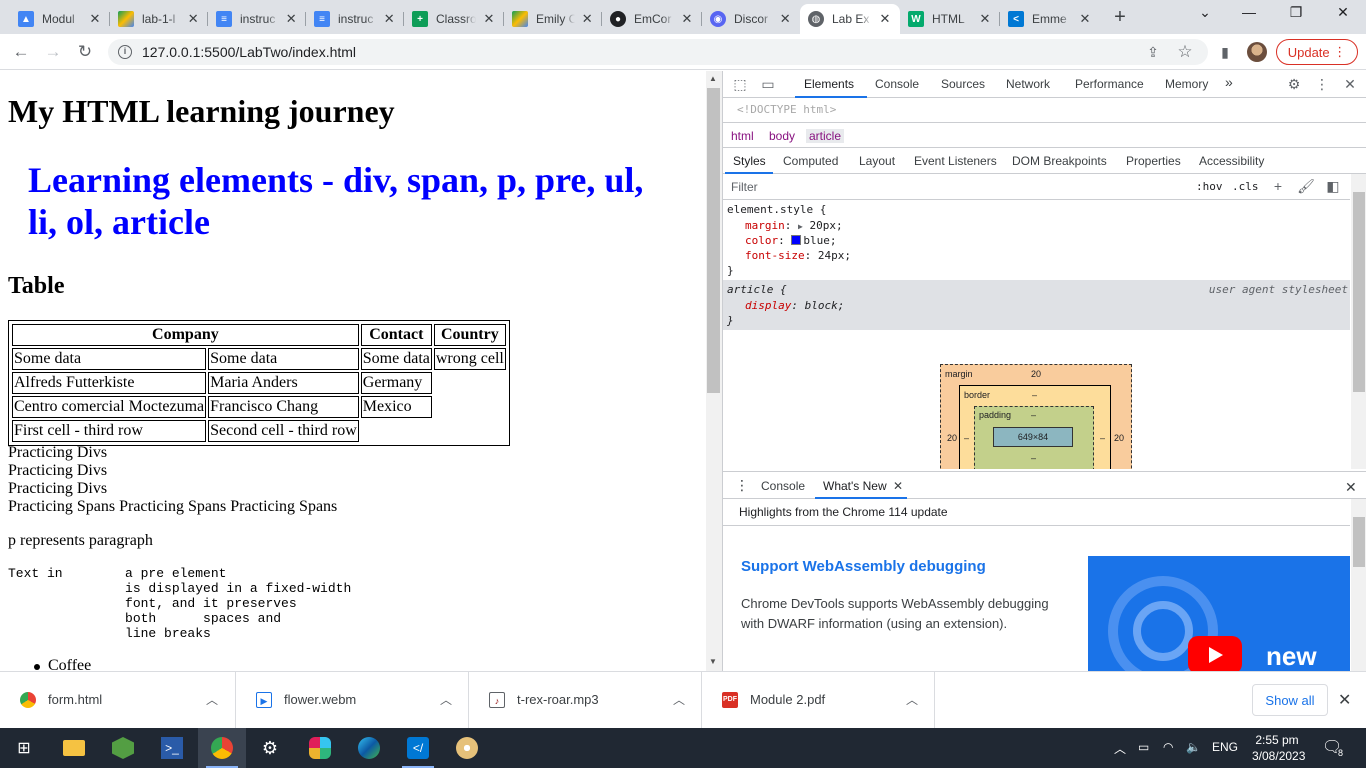  Describe the element at coordinates (1059, 161) in the screenshot. I see `subtab-dom-breakpoints: DOM Breakpoints` at that location.